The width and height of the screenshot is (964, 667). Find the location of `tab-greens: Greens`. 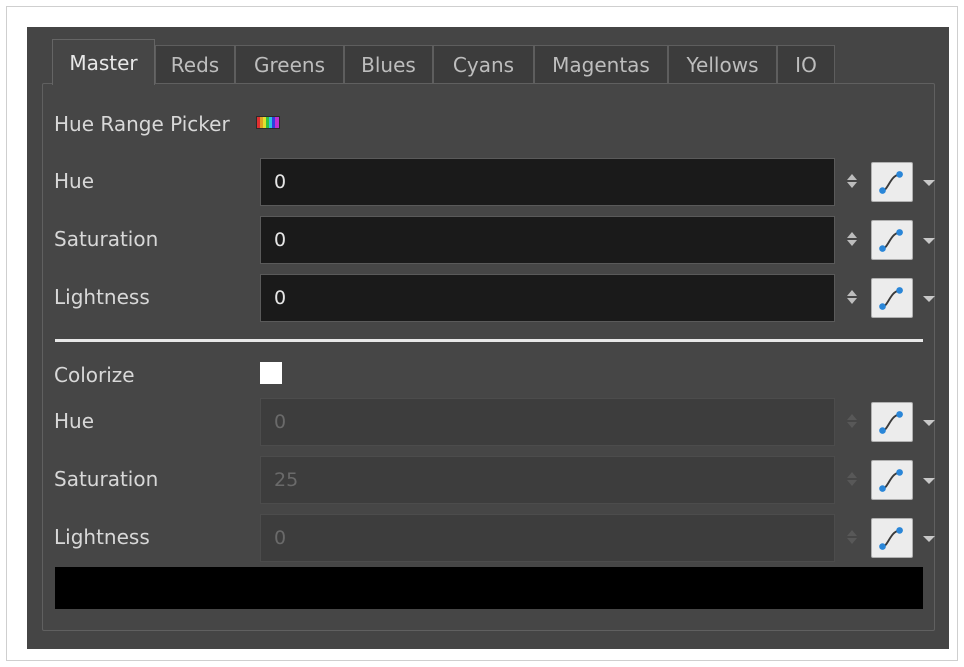

tab-greens: Greens is located at coordinates (289, 64).